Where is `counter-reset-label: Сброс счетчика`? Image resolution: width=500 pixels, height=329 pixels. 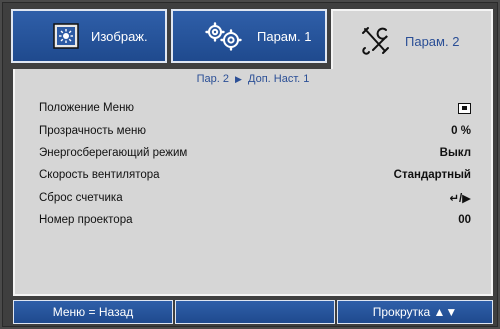
counter-reset-label: Сброс счетчика is located at coordinates (81, 197).